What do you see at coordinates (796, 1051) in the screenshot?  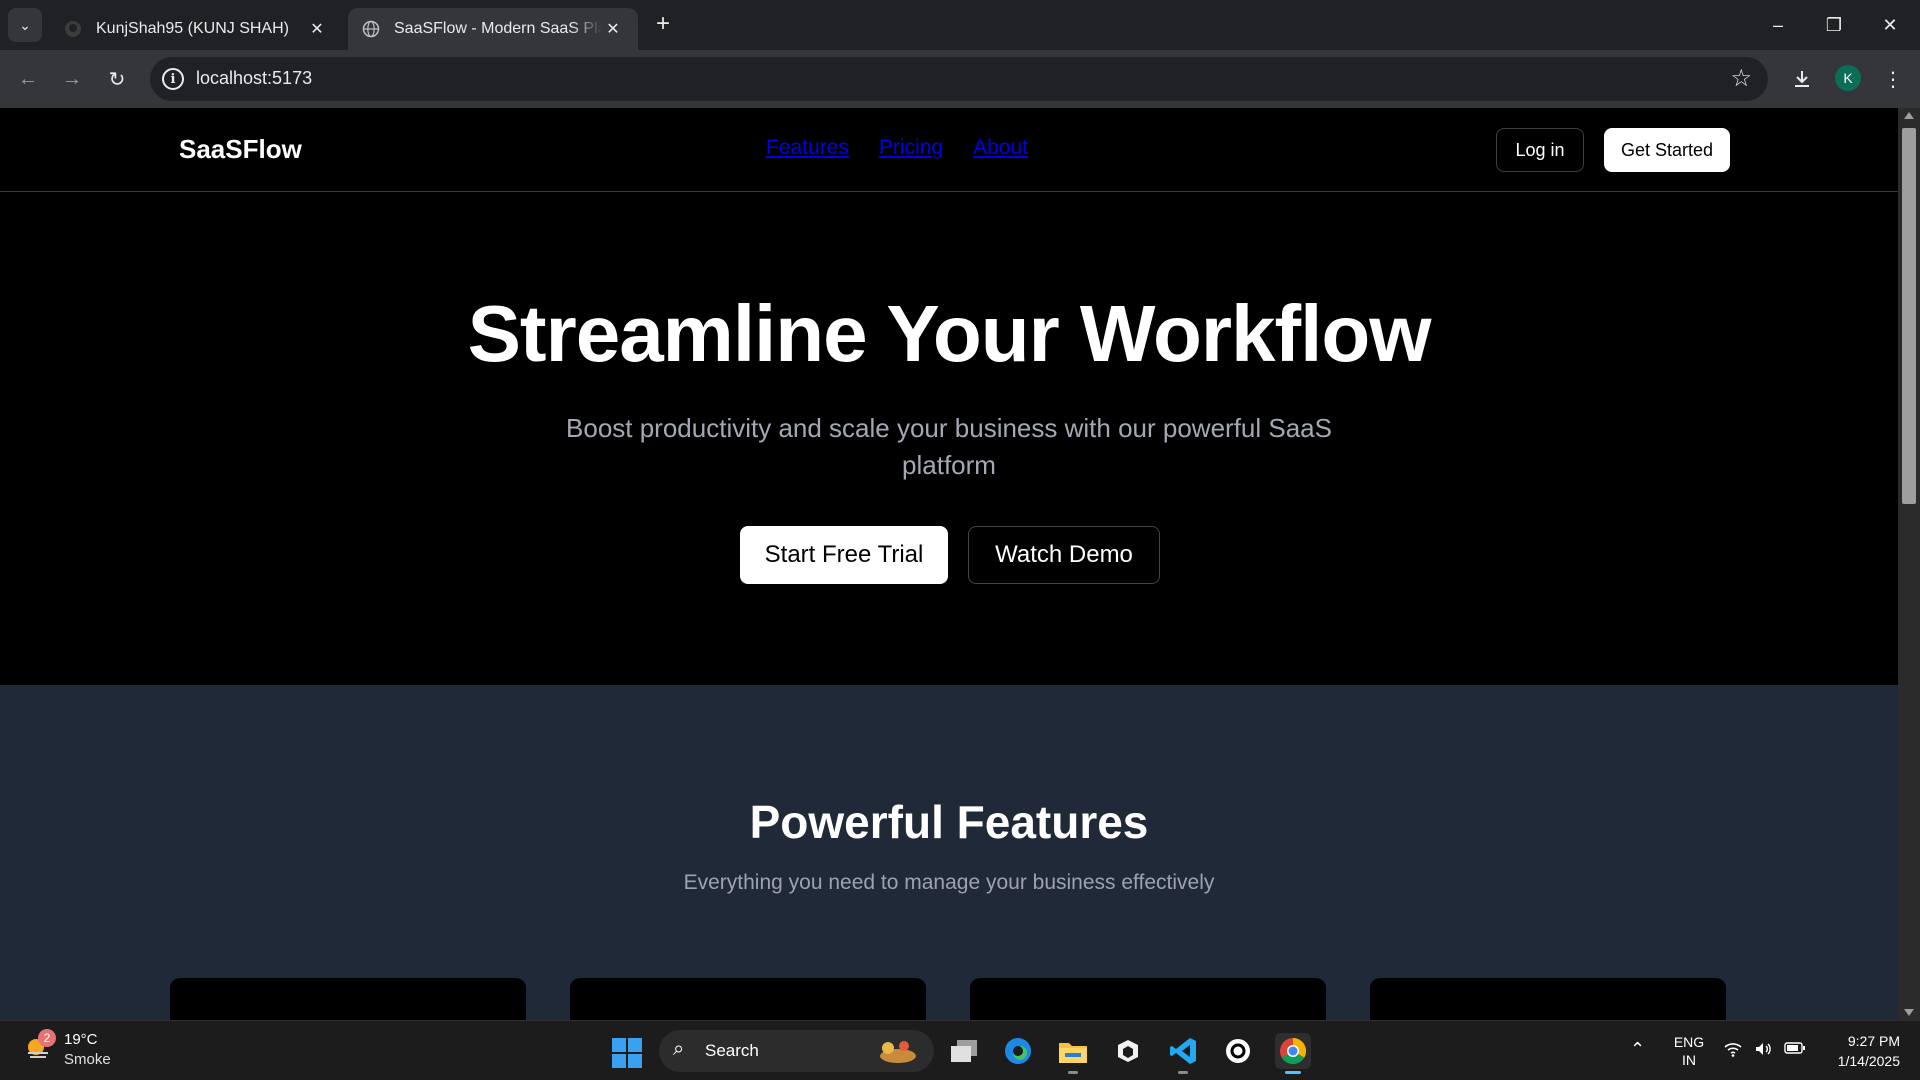 I see `taskbar-search: ⌕ Search` at bounding box center [796, 1051].